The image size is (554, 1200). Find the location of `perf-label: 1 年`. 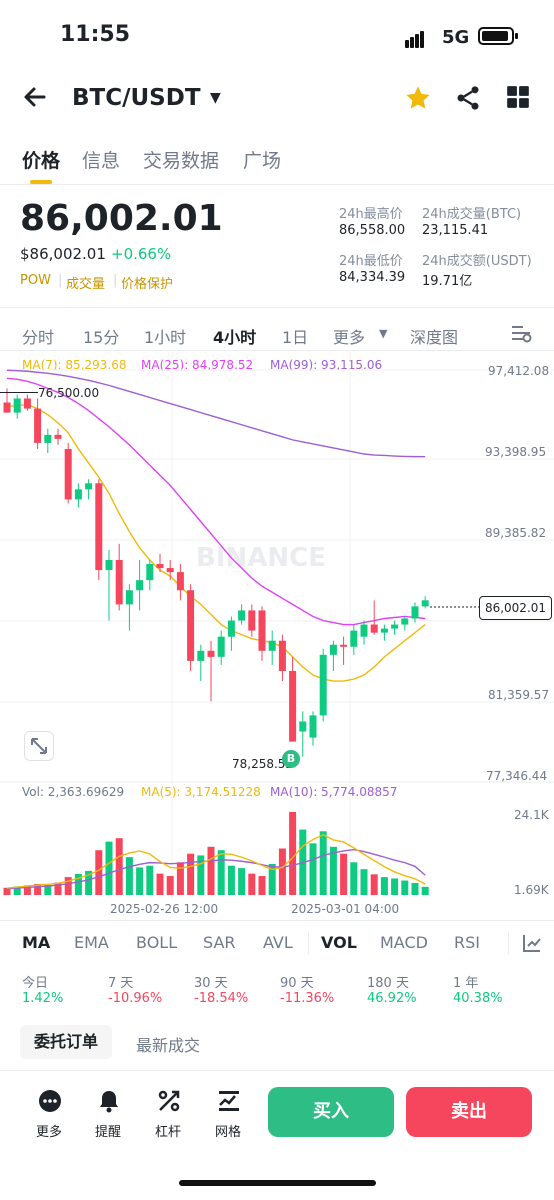

perf-label: 1 年 is located at coordinates (466, 983).